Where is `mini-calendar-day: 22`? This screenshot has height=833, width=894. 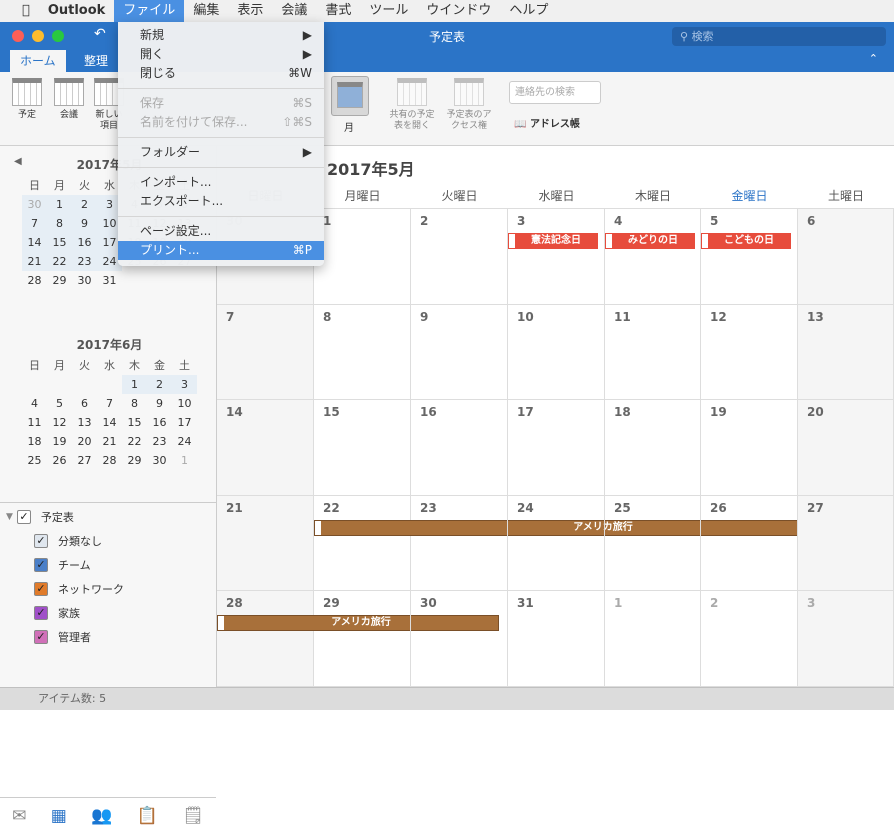
mini-calendar-day: 22 is located at coordinates (59, 261).